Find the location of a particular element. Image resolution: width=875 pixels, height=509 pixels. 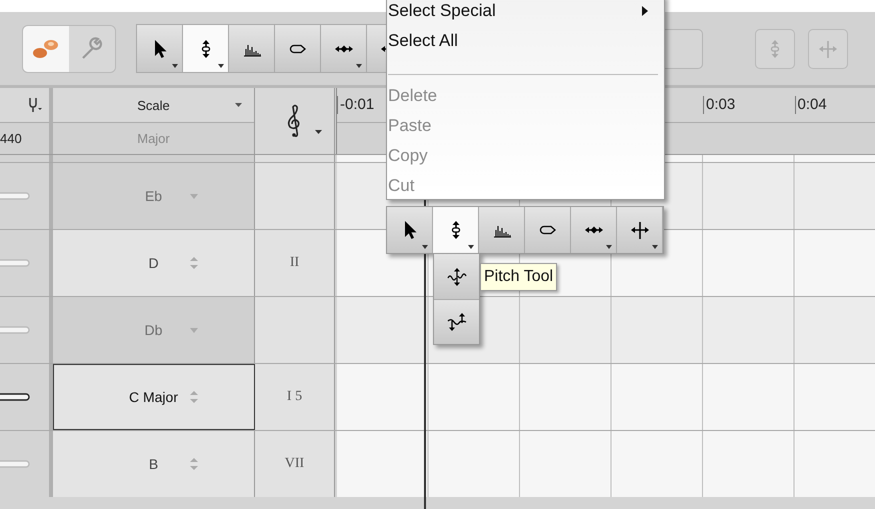

degree-cell: VII is located at coordinates (295, 464).